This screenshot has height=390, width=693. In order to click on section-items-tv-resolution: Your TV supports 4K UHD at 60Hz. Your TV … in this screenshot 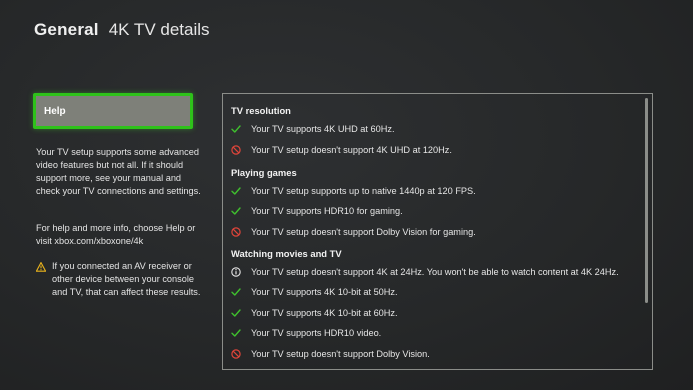, I will do `click(433, 140)`.